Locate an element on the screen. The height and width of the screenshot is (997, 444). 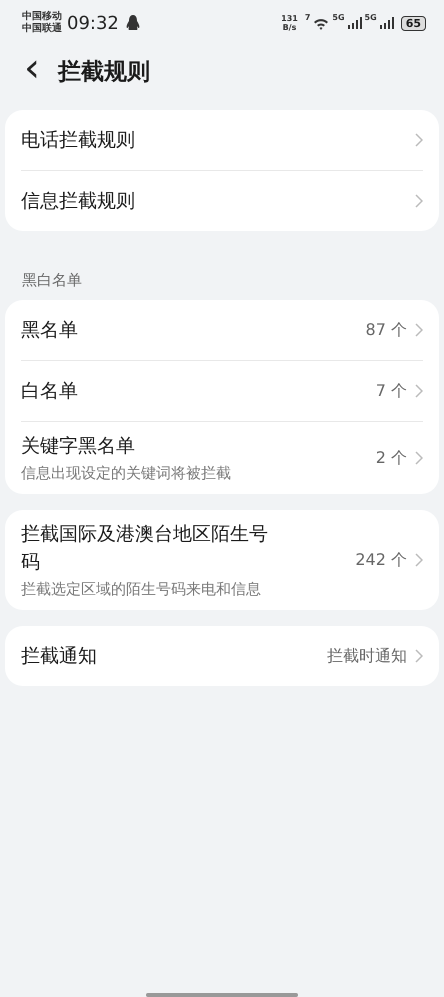
item-title: 拦截通知 is located at coordinates (59, 656).